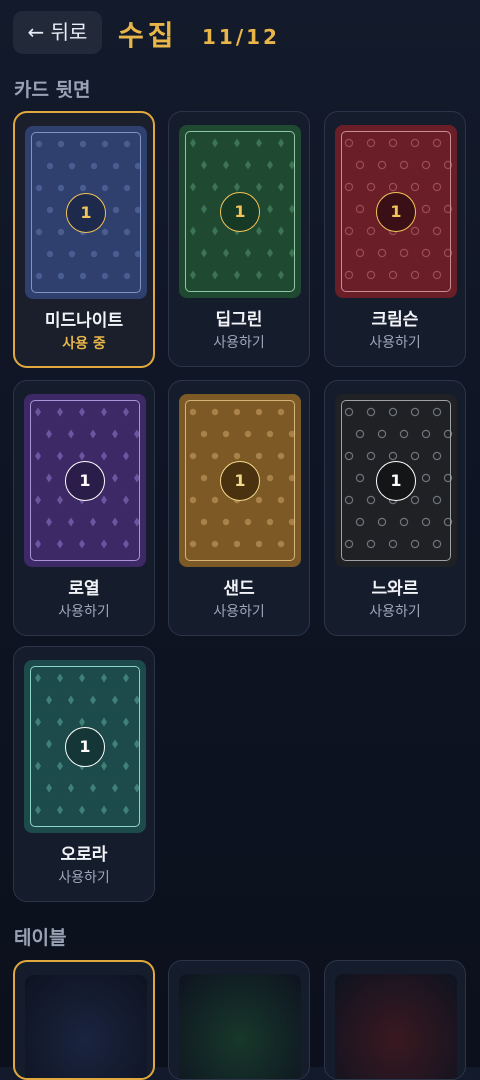 The width and height of the screenshot is (480, 1080). Describe the element at coordinates (40, 938) in the screenshot. I see `section-title-tables: 테이블` at that location.